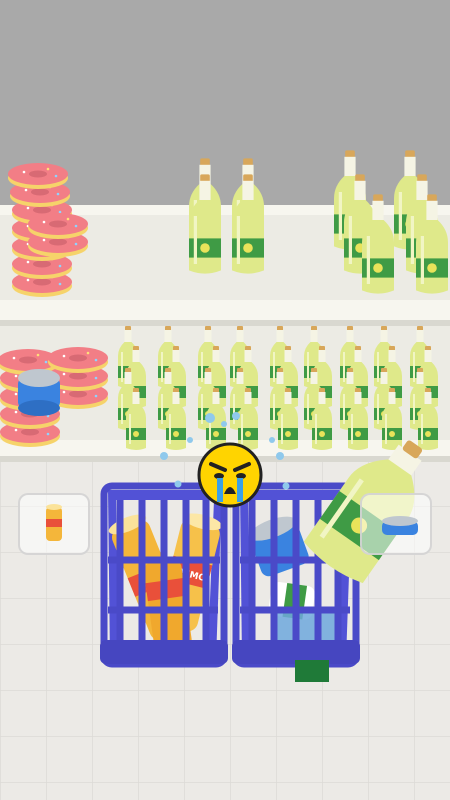  I want to click on tuna-can-shelf, so click(39, 392).